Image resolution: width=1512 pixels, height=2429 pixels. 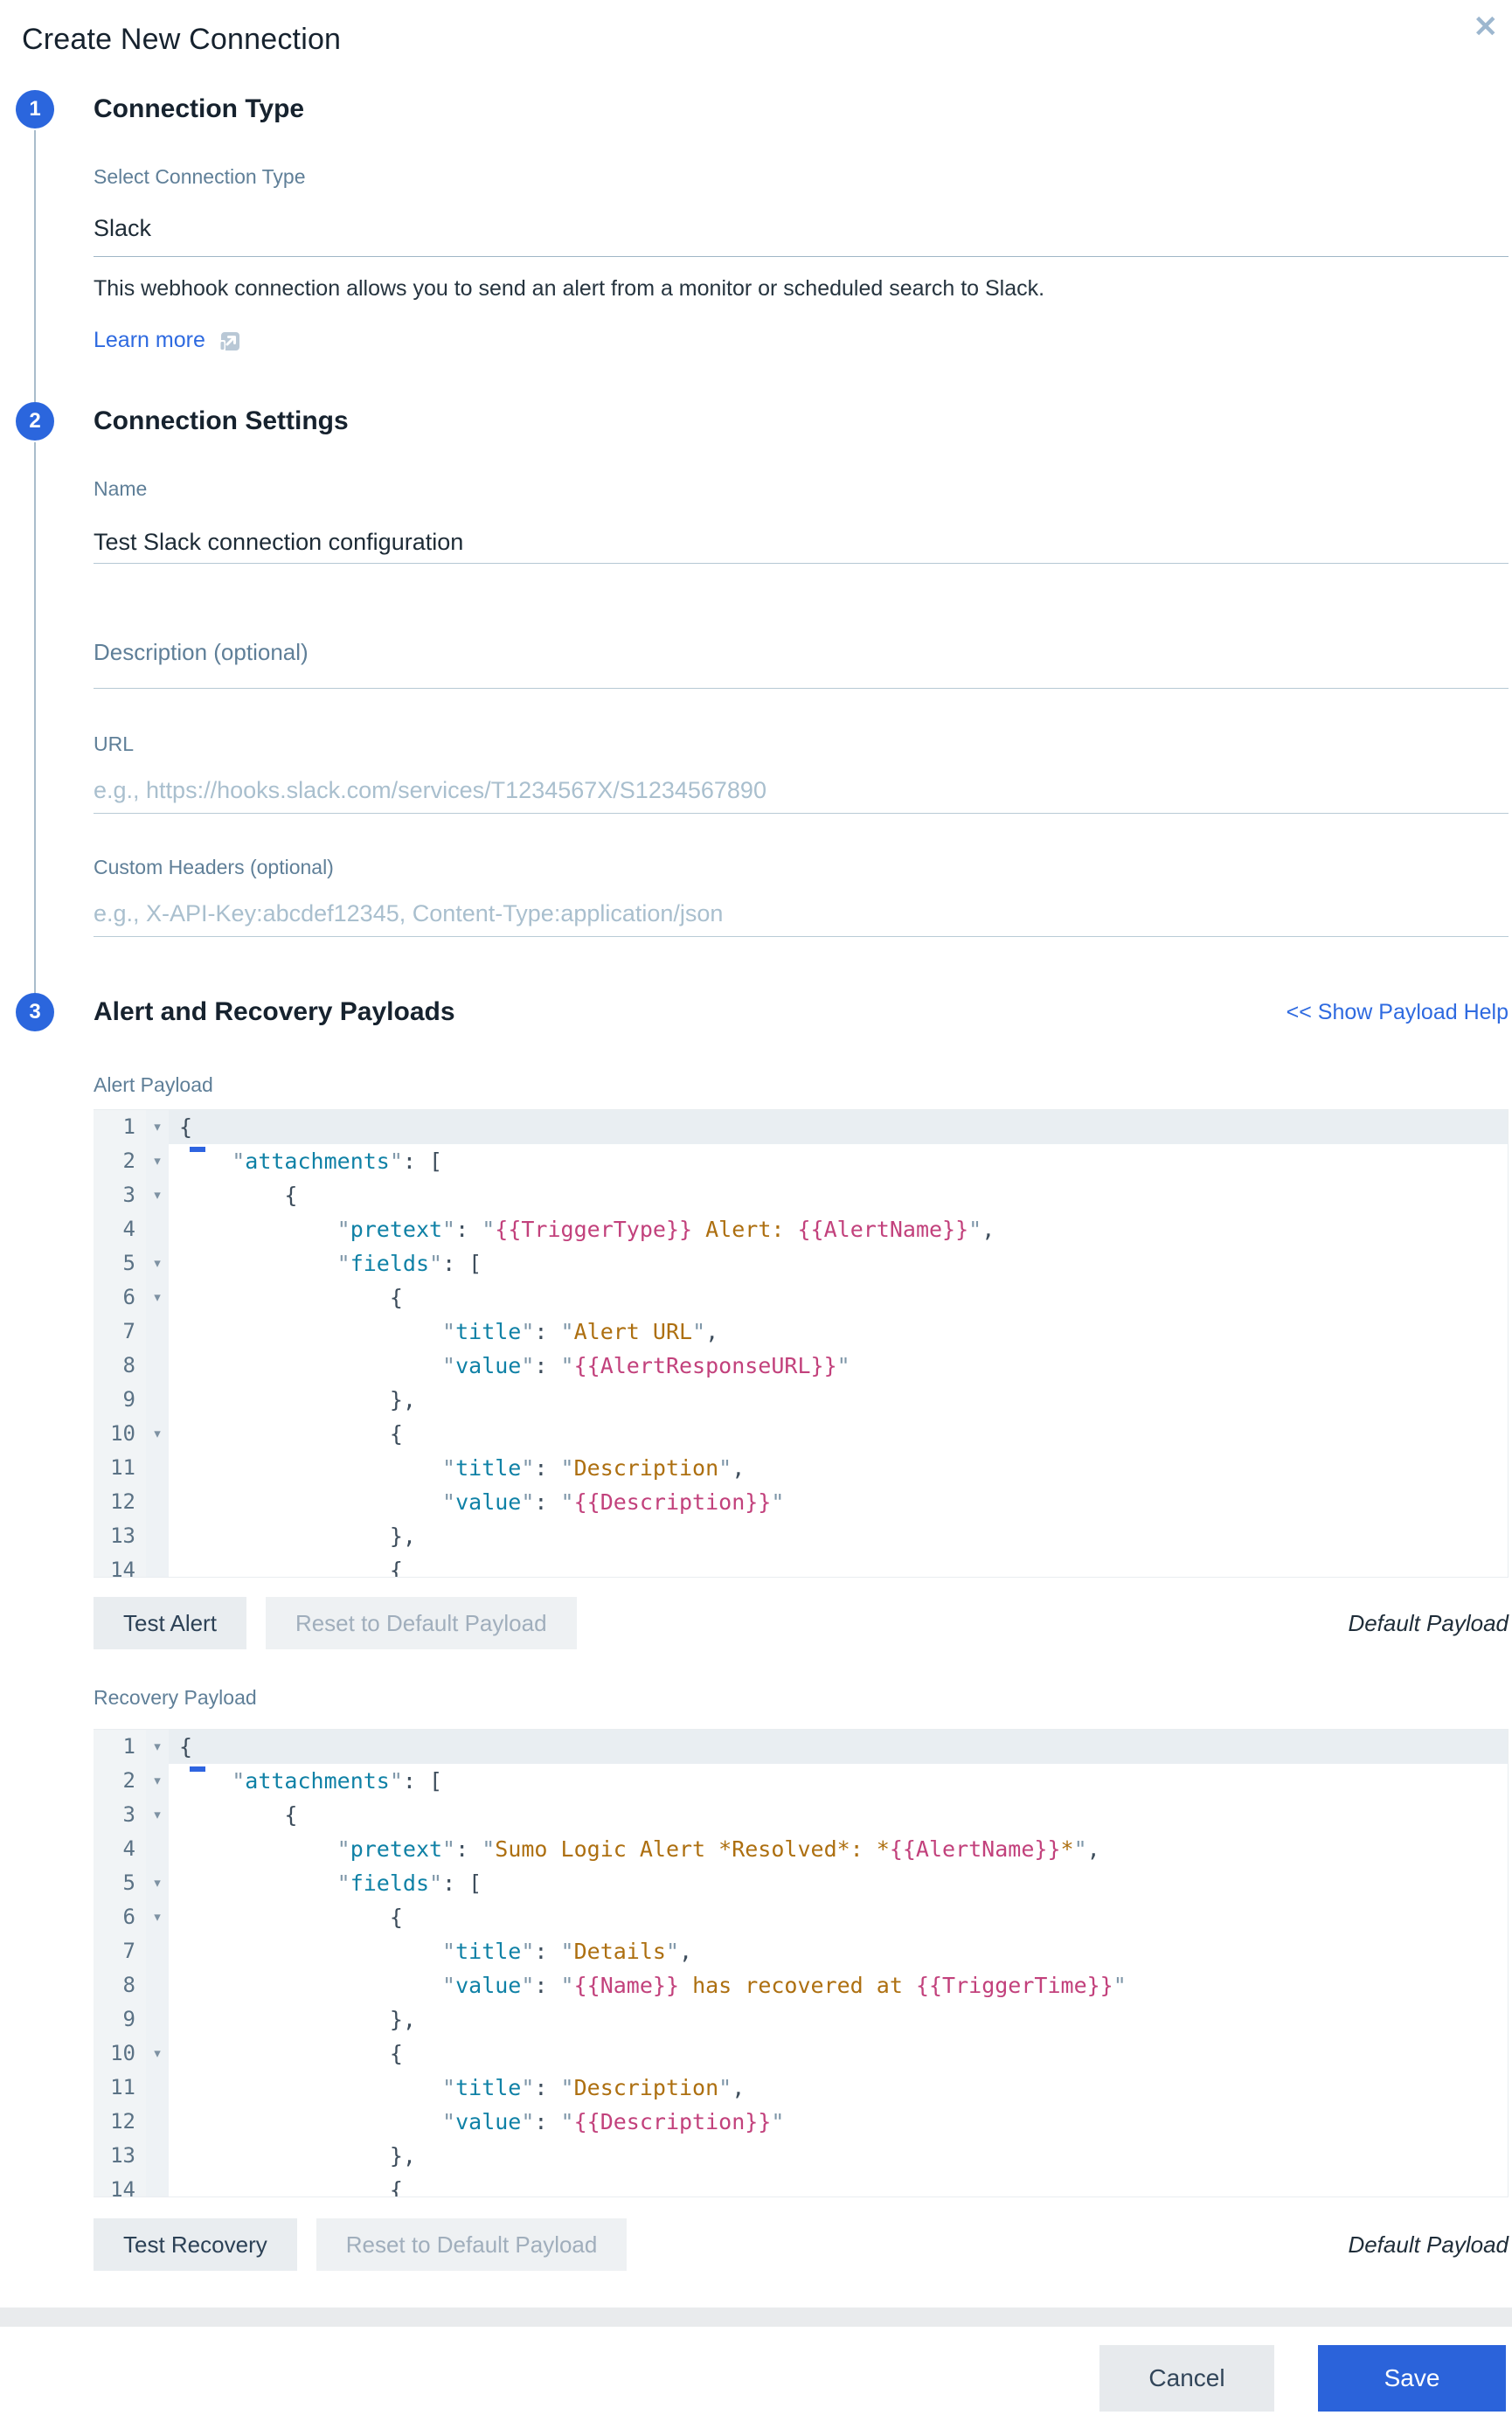 I want to click on code-text: "title": "Alert URL",, so click(x=580, y=1331).